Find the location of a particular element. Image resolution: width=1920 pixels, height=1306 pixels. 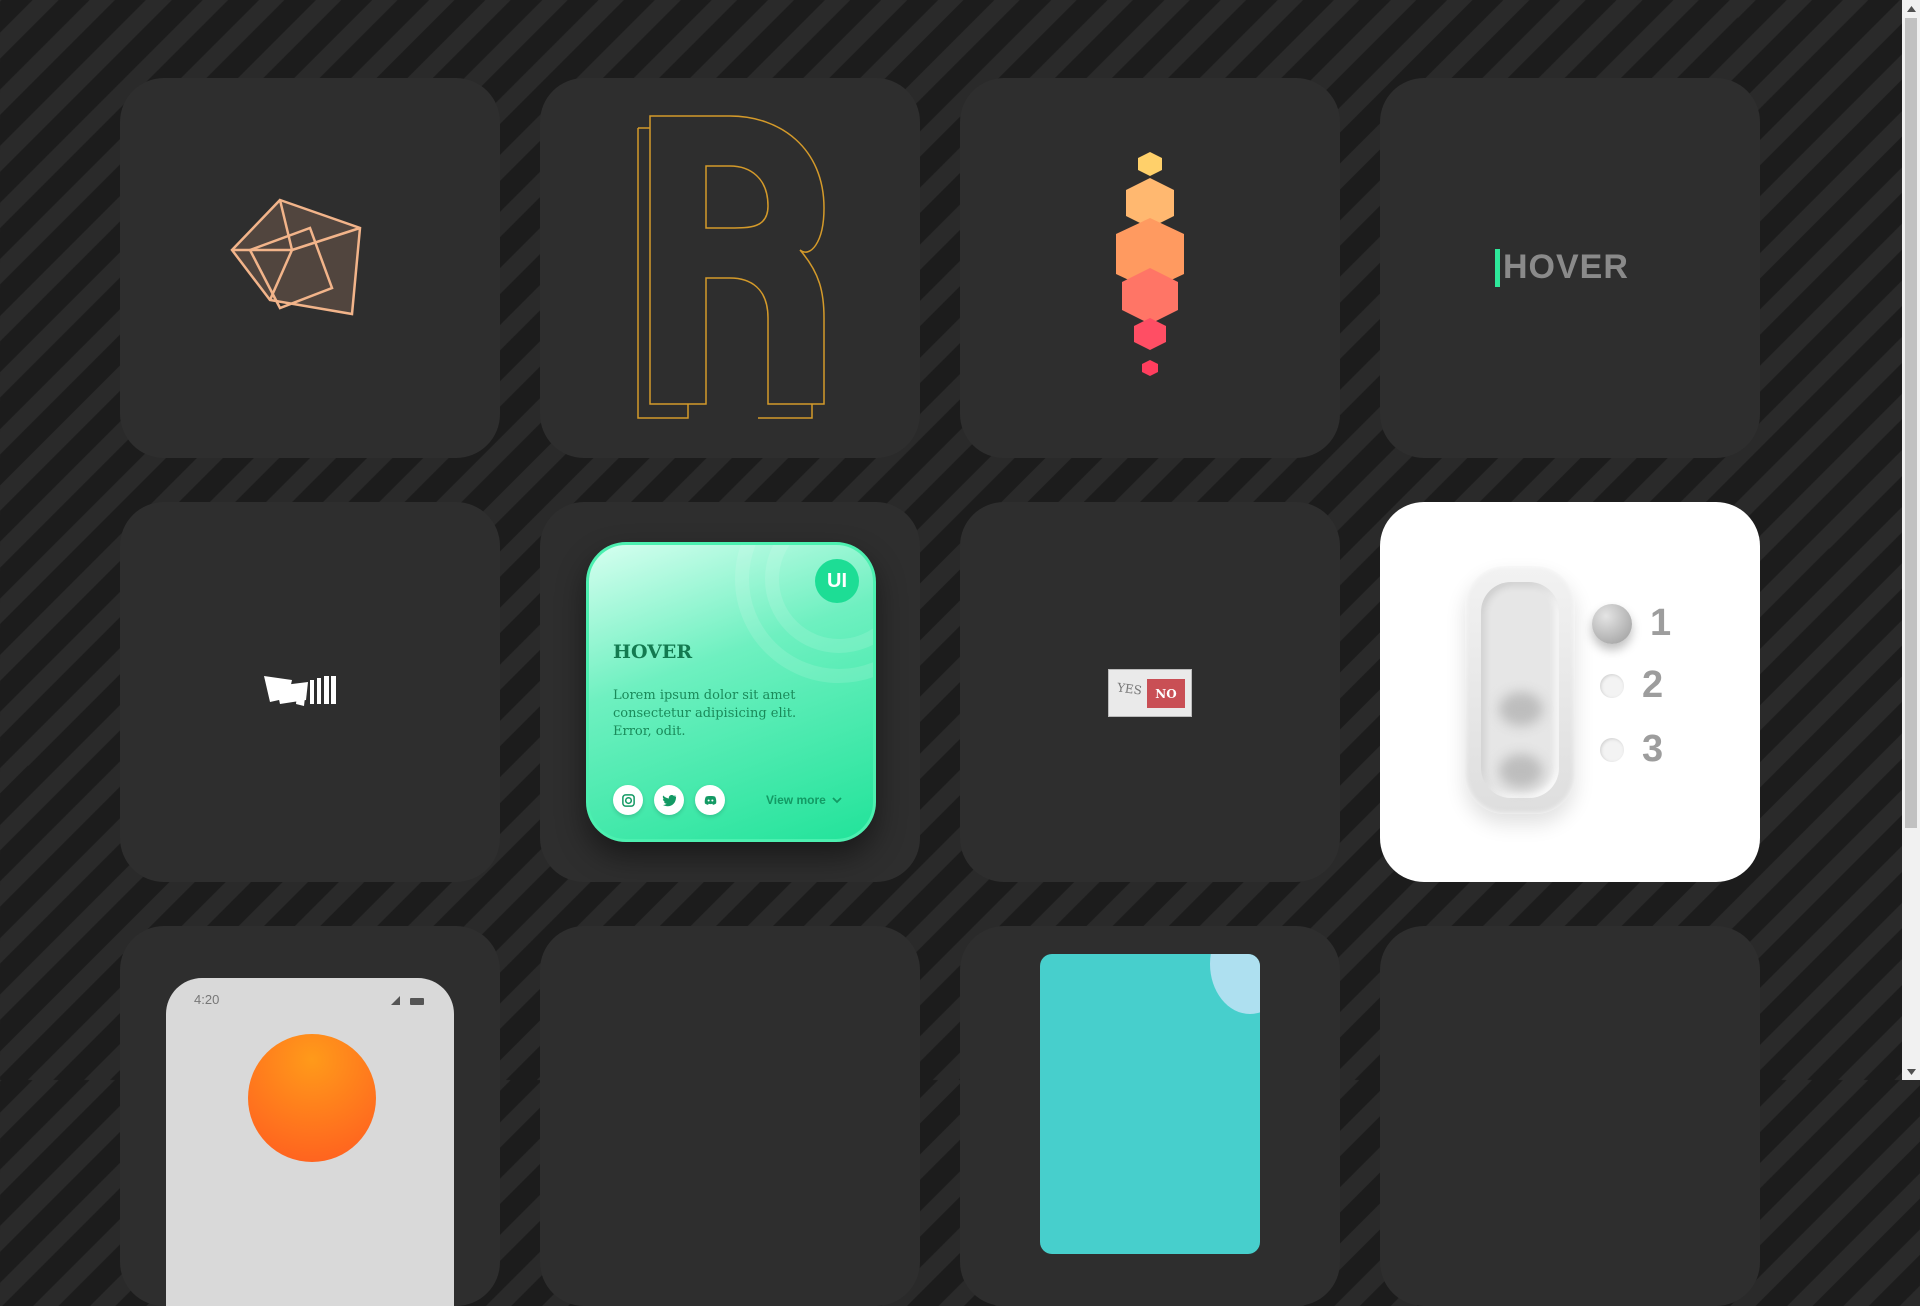

option-number: 1 is located at coordinates (1661, 623).